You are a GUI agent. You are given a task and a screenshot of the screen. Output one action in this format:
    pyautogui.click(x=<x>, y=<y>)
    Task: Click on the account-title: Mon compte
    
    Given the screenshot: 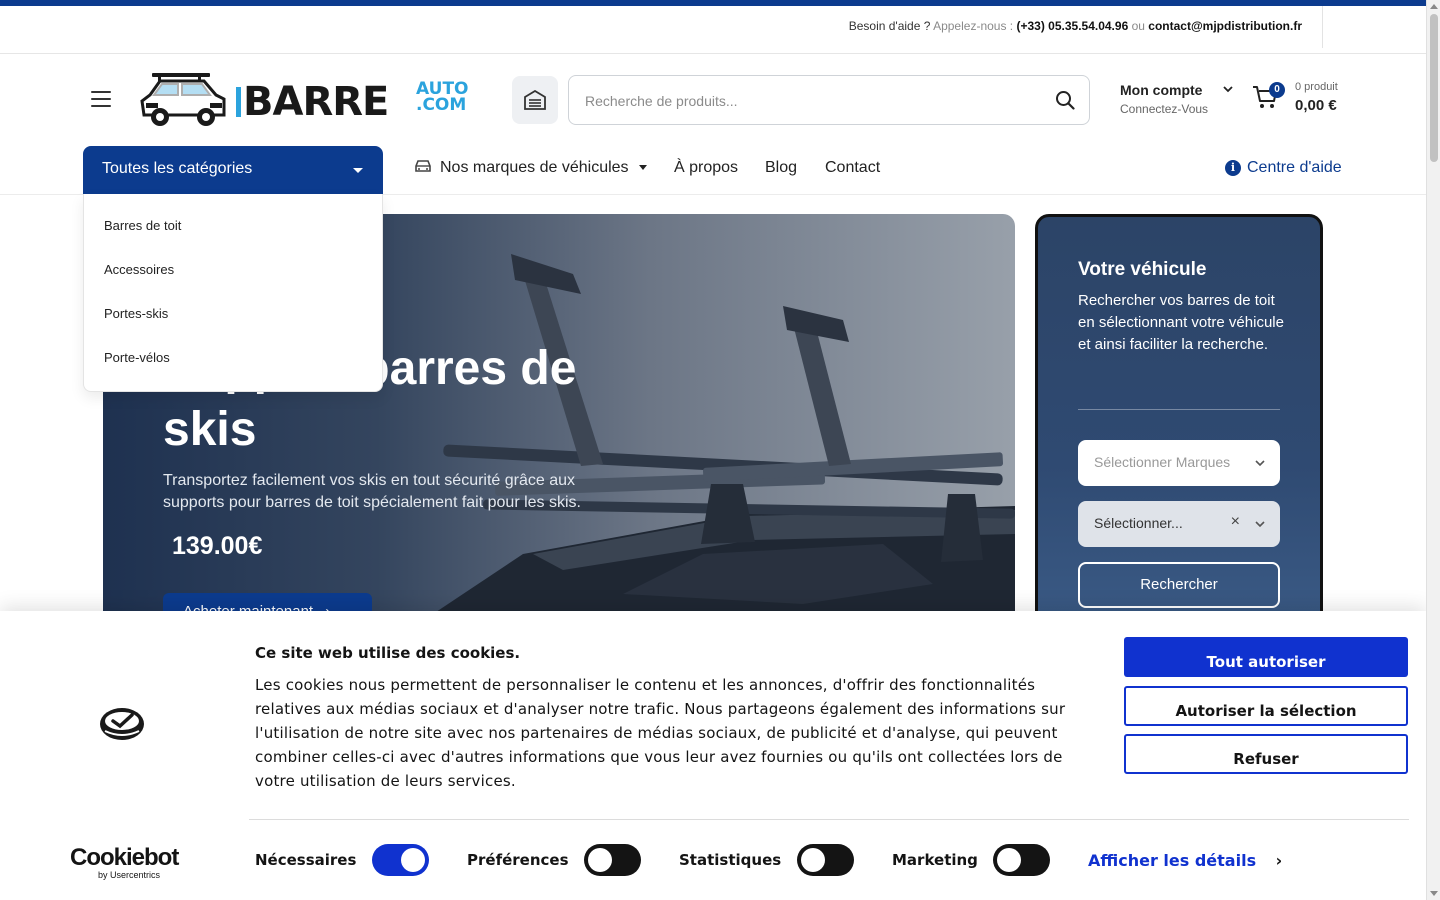 What is the action you would take?
    pyautogui.click(x=1161, y=90)
    